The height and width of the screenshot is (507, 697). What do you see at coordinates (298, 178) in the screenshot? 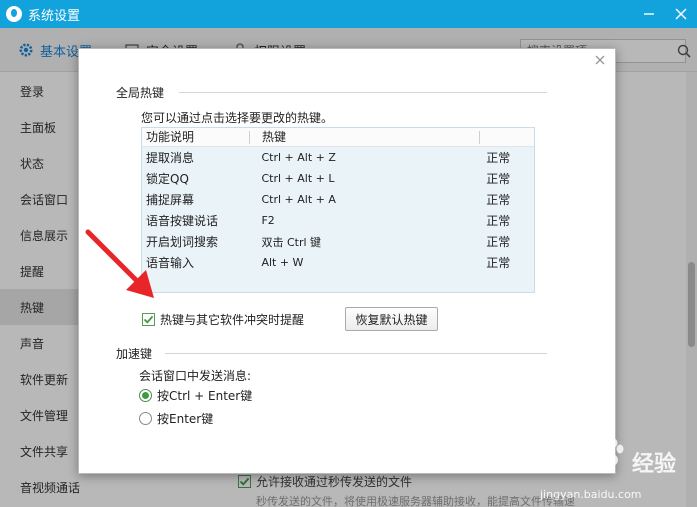
I see `hotkey-combination: Ctrl + Alt + L` at bounding box center [298, 178].